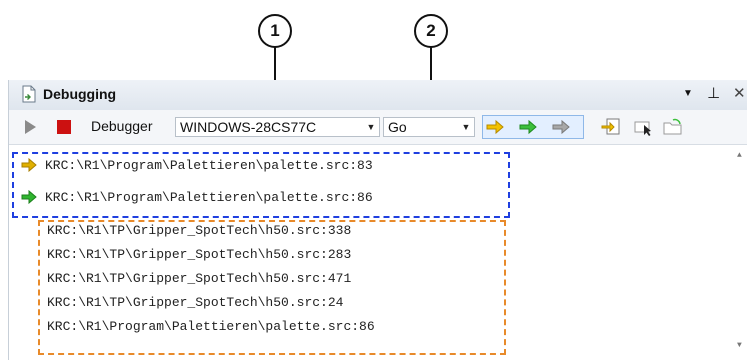 The height and width of the screenshot is (360, 747). What do you see at coordinates (431, 31) in the screenshot?
I see `callout-2: 2` at bounding box center [431, 31].